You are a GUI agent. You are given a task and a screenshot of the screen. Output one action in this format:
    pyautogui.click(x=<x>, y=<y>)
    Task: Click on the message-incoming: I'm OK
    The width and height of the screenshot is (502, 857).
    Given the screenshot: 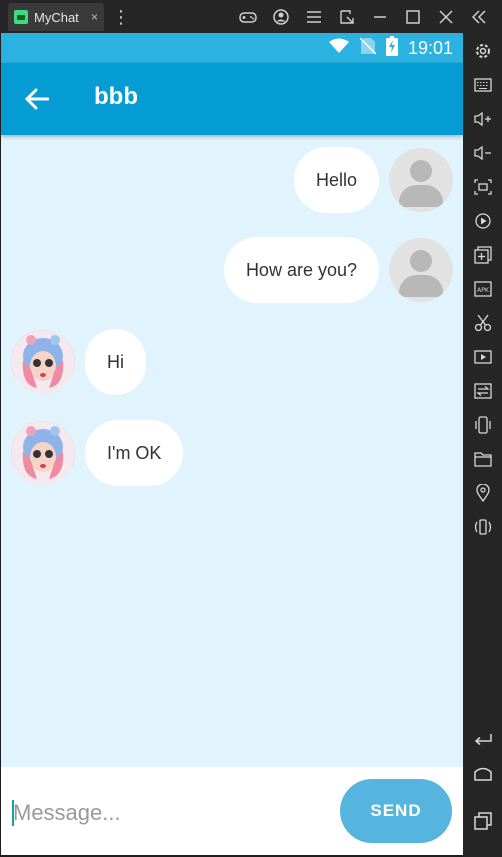 What is the action you would take?
    pyautogui.click(x=97, y=453)
    